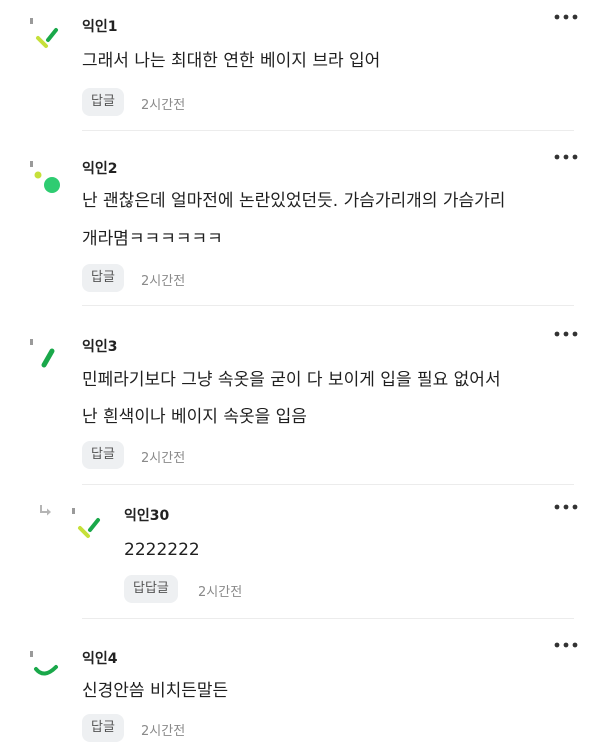  Describe the element at coordinates (291, 380) in the screenshot. I see `comment-text-line: 민페라기보다 그냥 속옷을 굳이 다 보이게 입을 필요 없어서` at that location.